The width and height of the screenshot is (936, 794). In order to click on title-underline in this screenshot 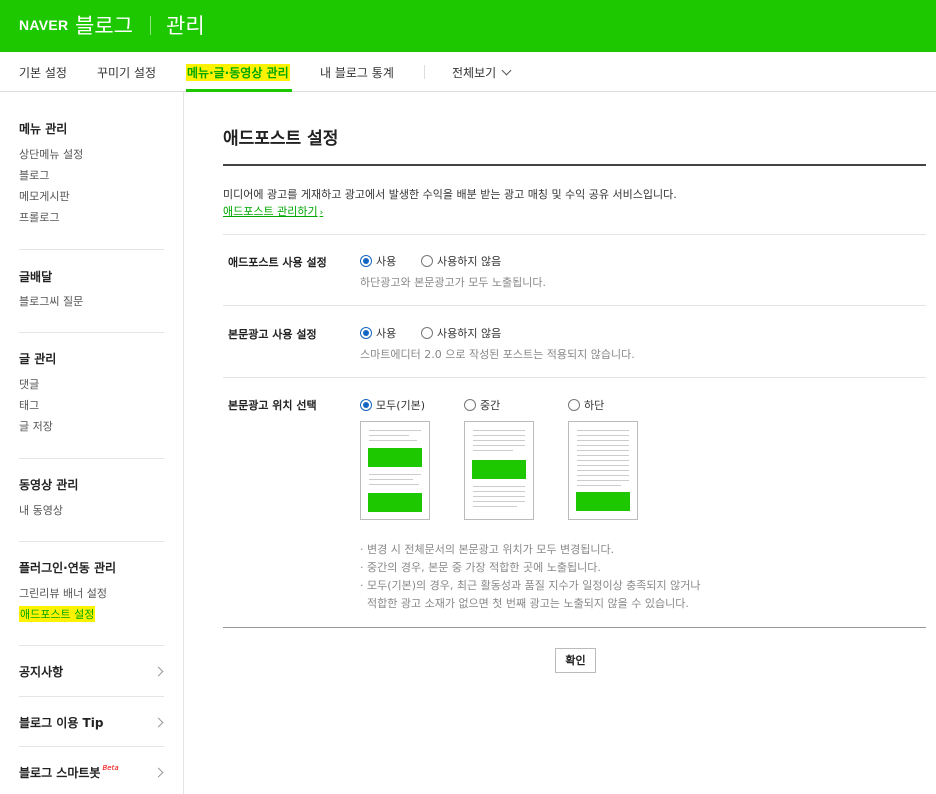, I will do `click(574, 165)`.